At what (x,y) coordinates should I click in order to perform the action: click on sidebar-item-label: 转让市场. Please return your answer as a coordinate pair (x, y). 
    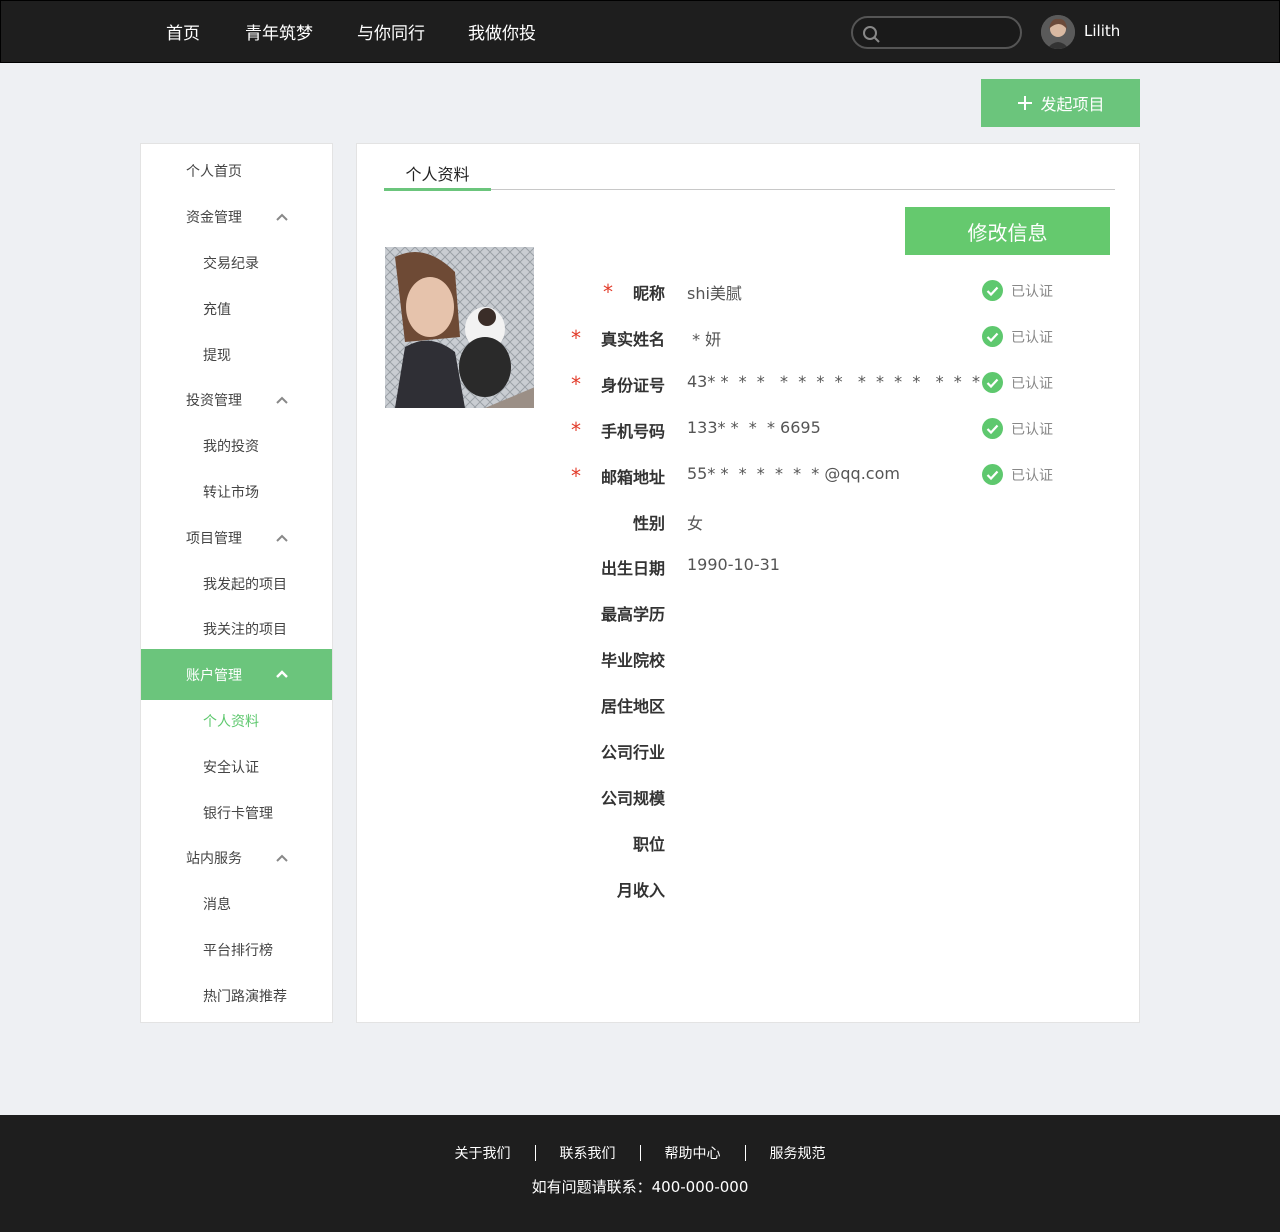
    Looking at the image, I should click on (231, 493).